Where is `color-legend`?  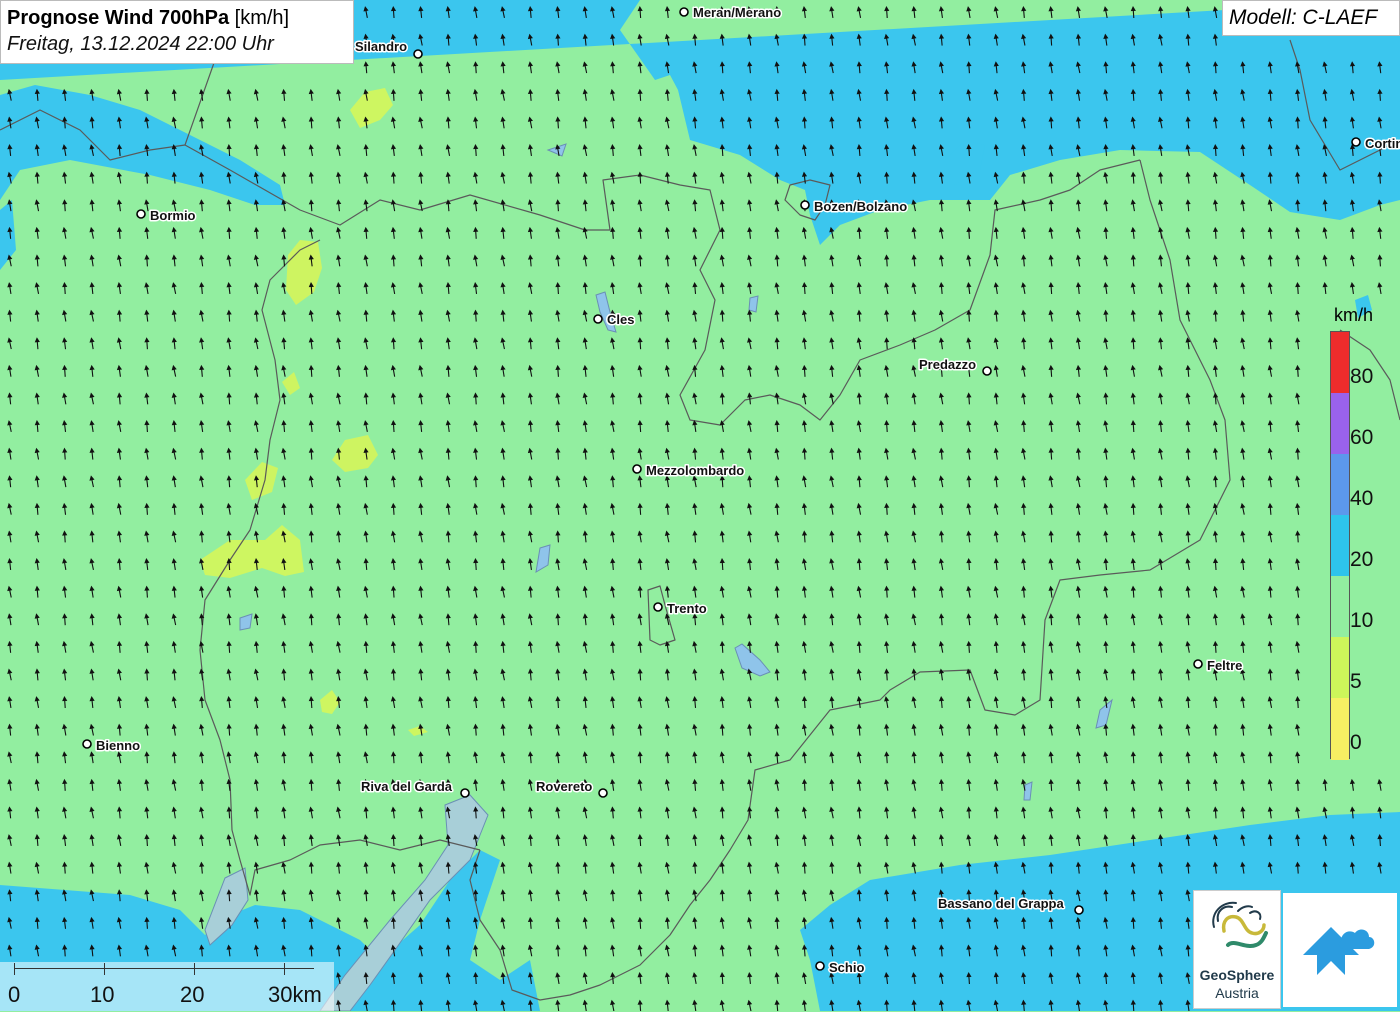 color-legend is located at coordinates (1340, 545).